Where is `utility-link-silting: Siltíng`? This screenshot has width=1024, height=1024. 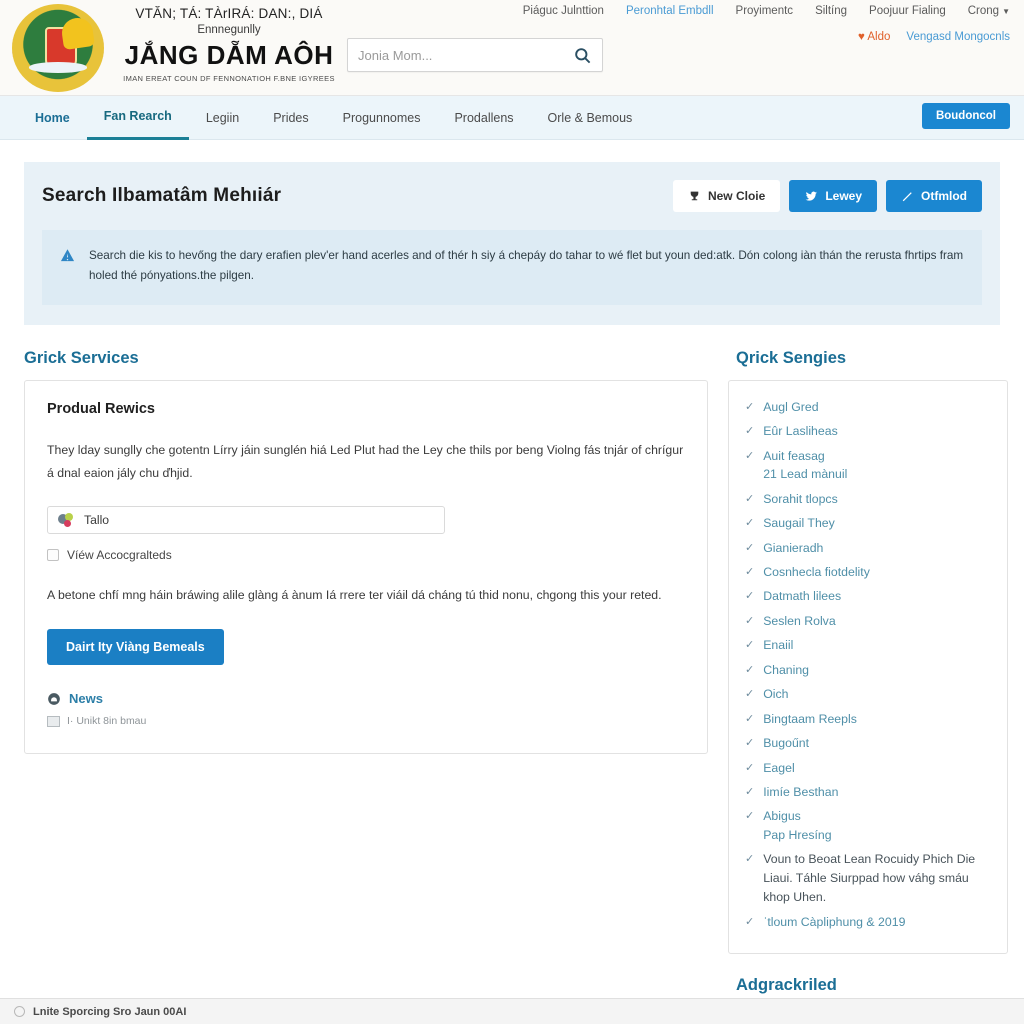
utility-link-silting: Siltíng is located at coordinates (831, 11).